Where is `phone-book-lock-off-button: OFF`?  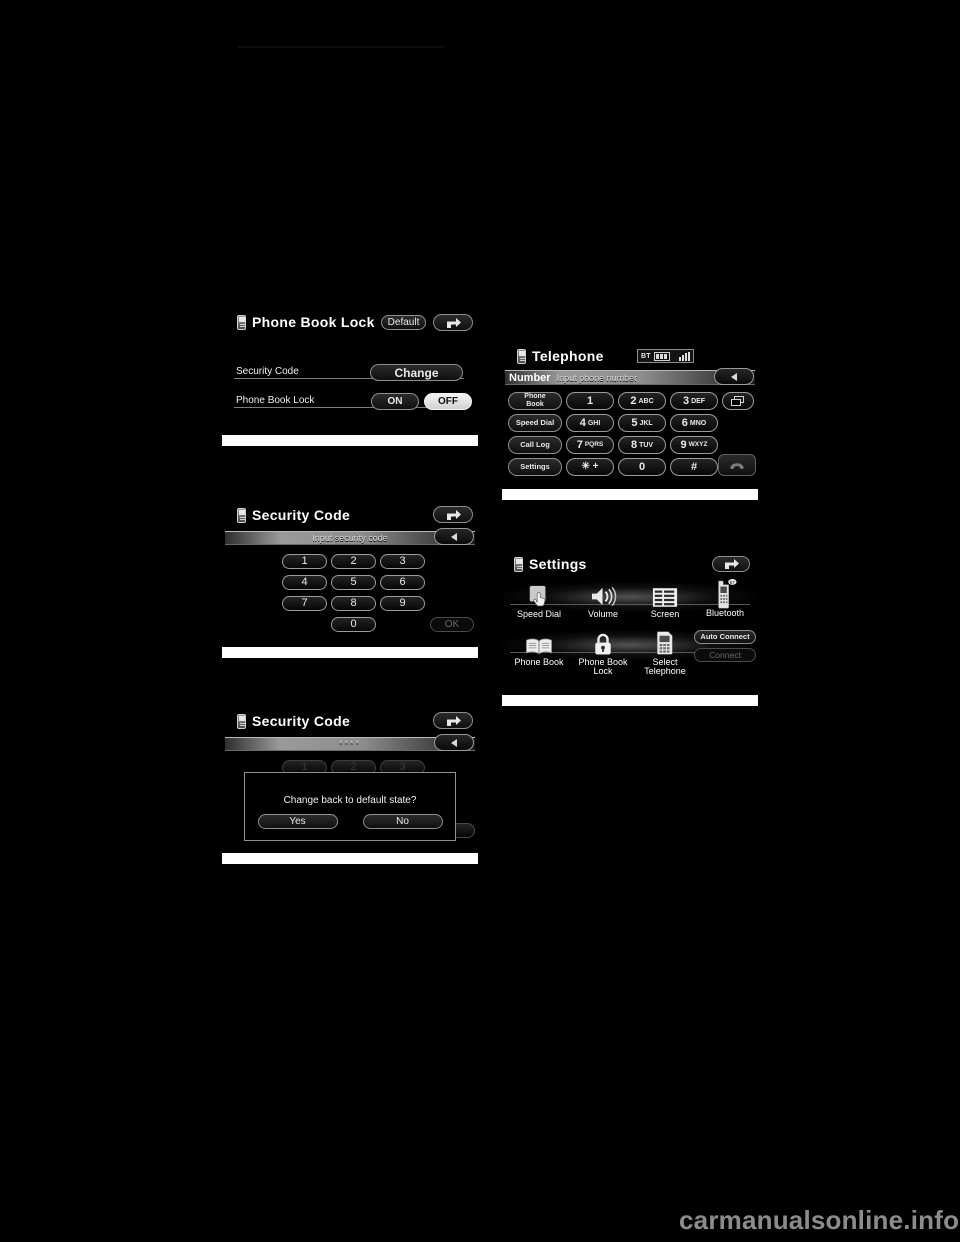 phone-book-lock-off-button: OFF is located at coordinates (448, 401).